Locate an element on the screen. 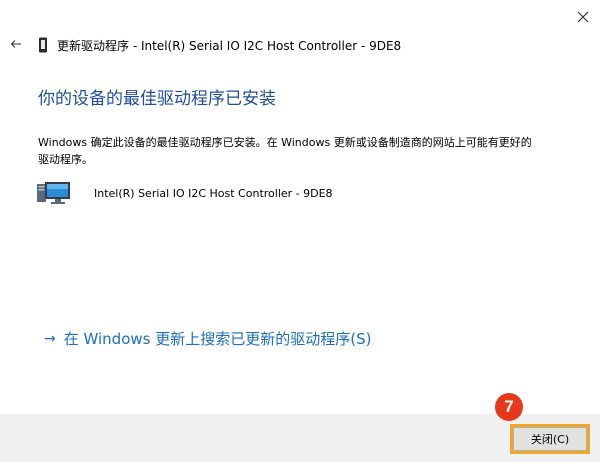  search-windows-update-link: → 在 Windows 更新上搜索已更新的驱动程序(S) is located at coordinates (207, 338).